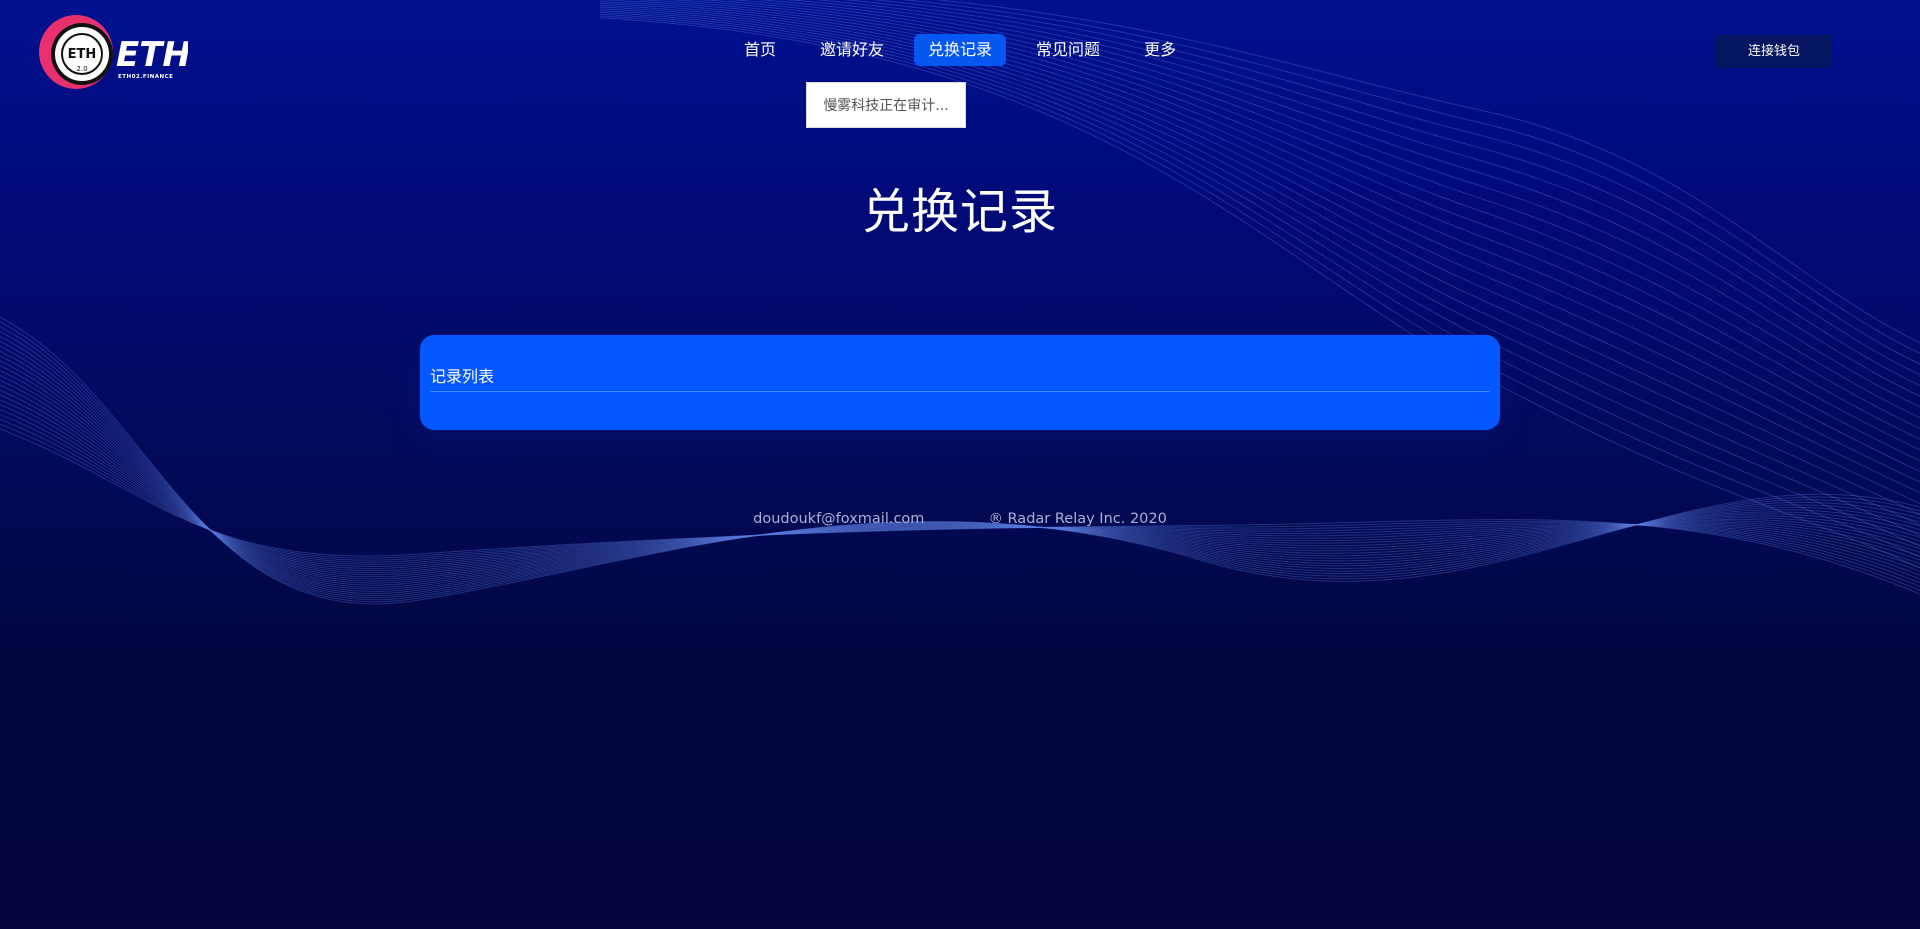 This screenshot has width=1920, height=929. I want to click on main-nav: 首页 邀请好友 兑换记录 常见问题 更多, so click(968, 50).